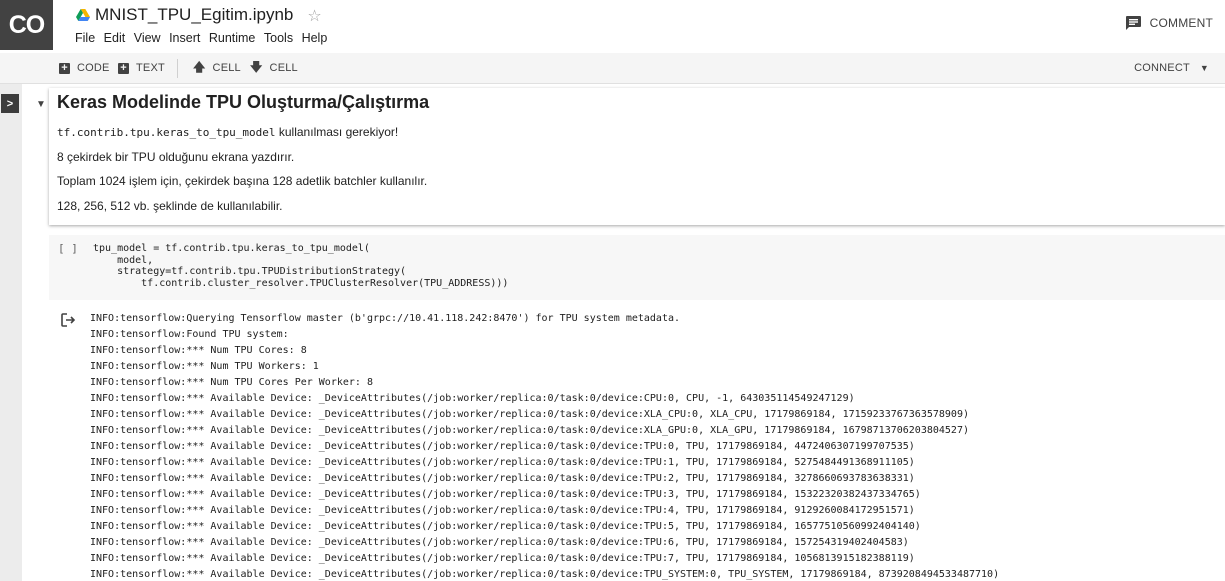  I want to click on expand-sidebar-button: >, so click(10, 103).